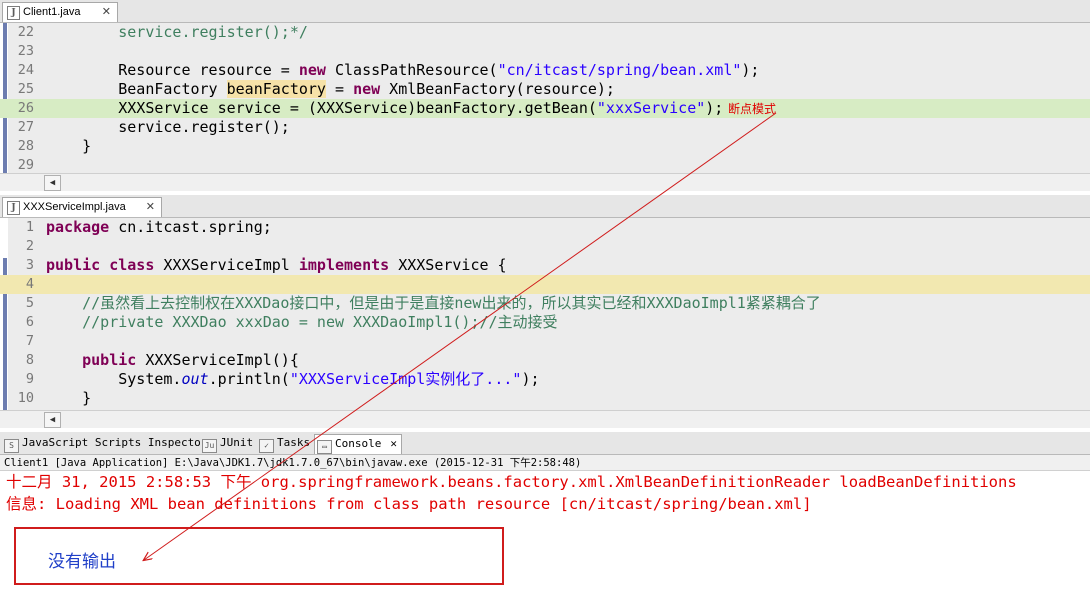 This screenshot has height=606, width=1090. I want to click on line-number: 9, so click(29, 379).